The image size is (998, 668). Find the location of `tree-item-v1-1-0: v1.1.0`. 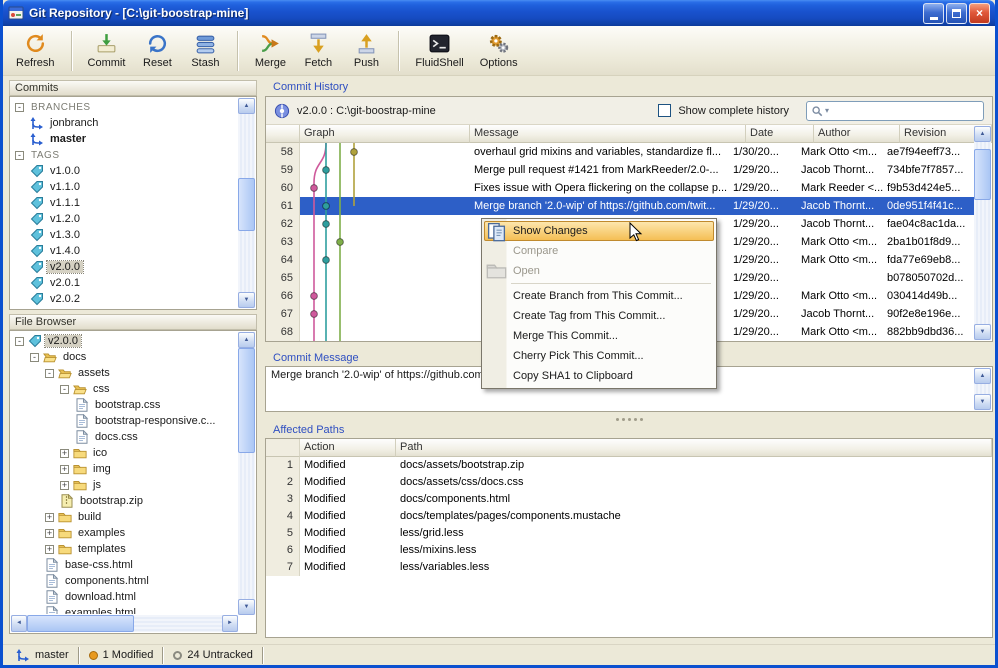

tree-item-v1-1-0: v1.1.0 is located at coordinates (124, 187).